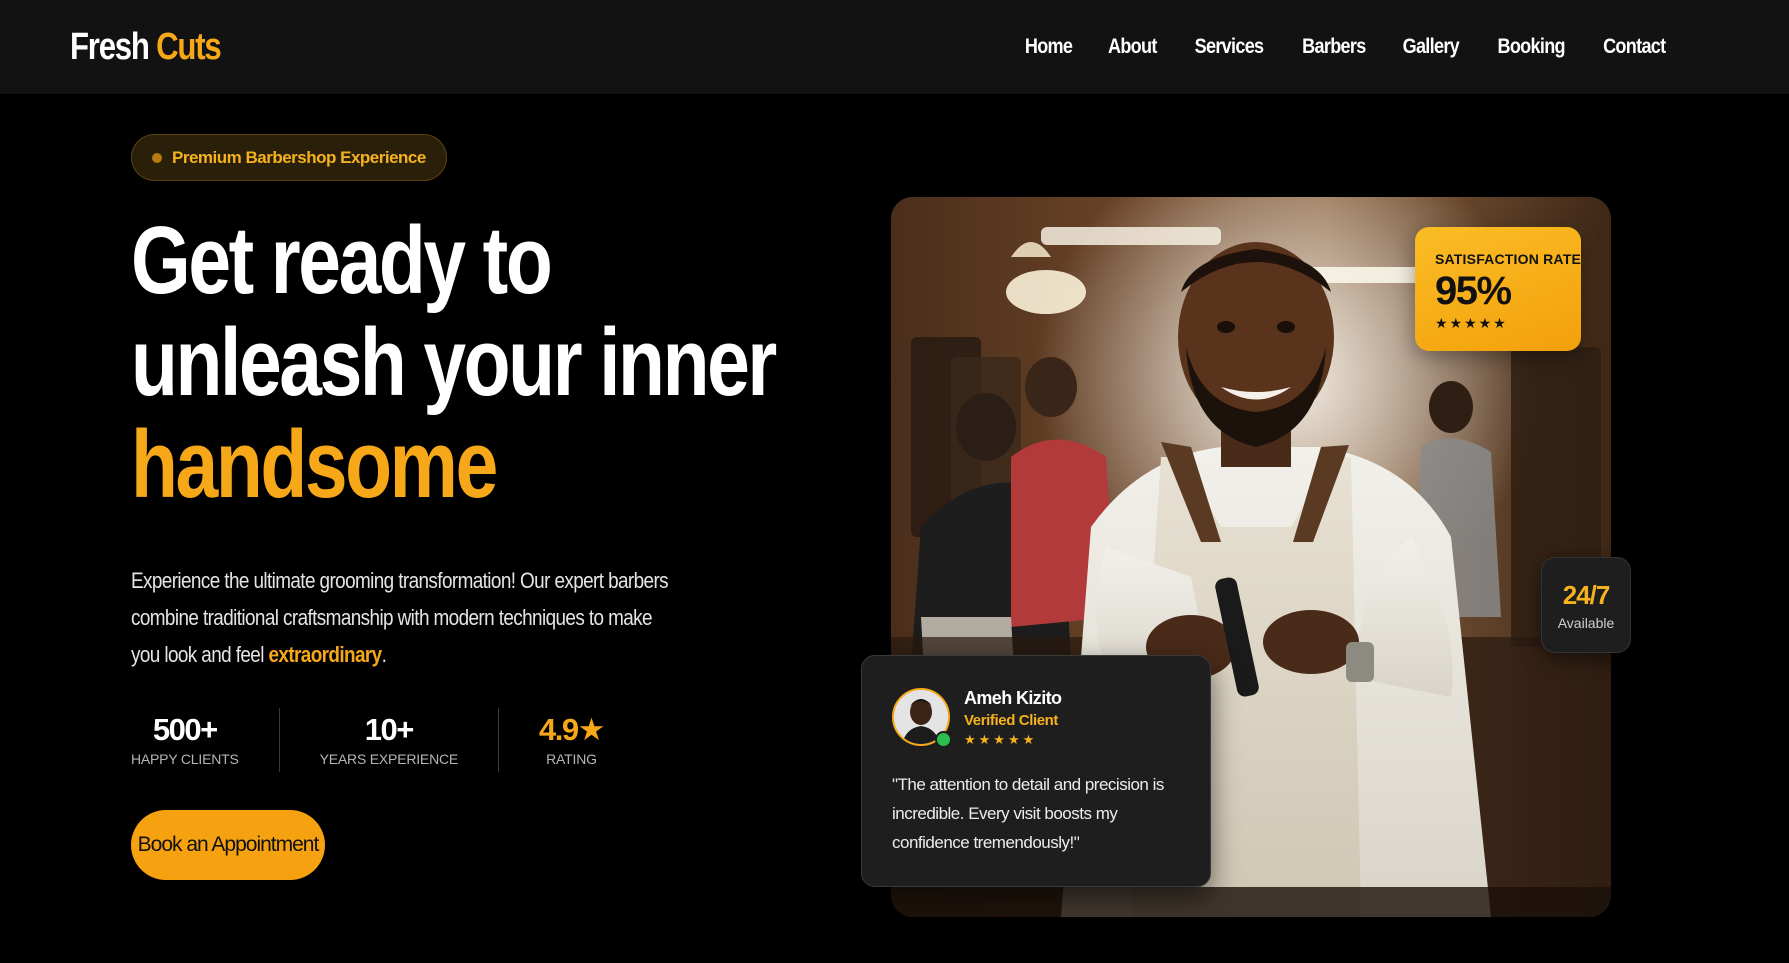 The width and height of the screenshot is (1789, 963). I want to click on stat-happy-clients: 500+ Happy Clients, so click(205, 740).